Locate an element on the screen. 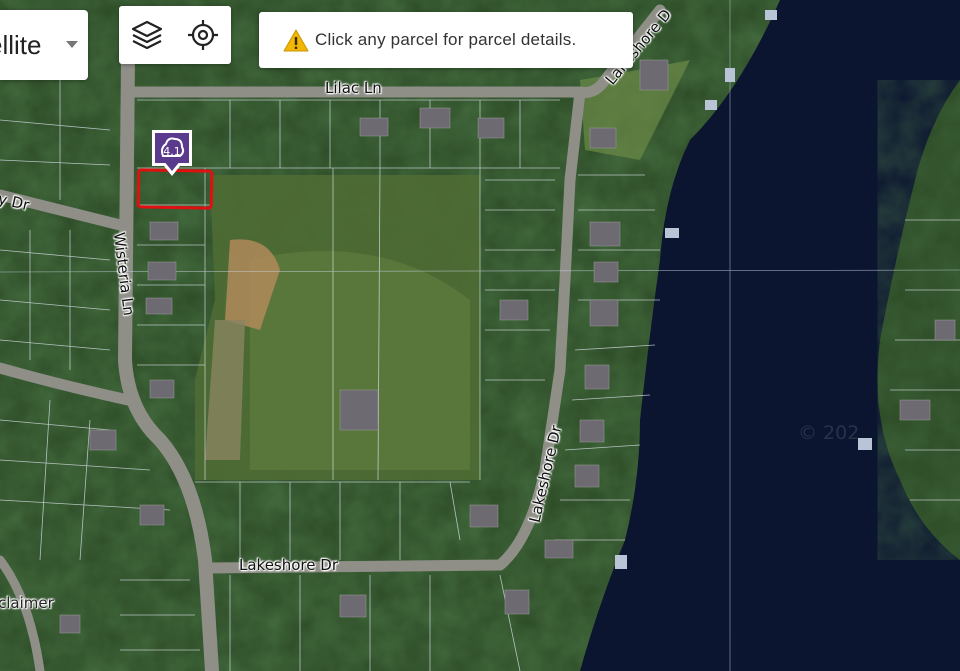 The image size is (960, 671). warning-icon is located at coordinates (296, 40).